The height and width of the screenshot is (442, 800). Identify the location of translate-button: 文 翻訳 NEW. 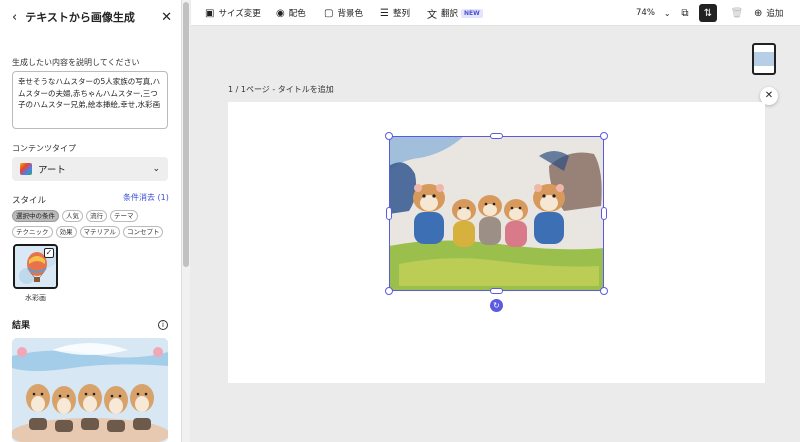
(455, 13).